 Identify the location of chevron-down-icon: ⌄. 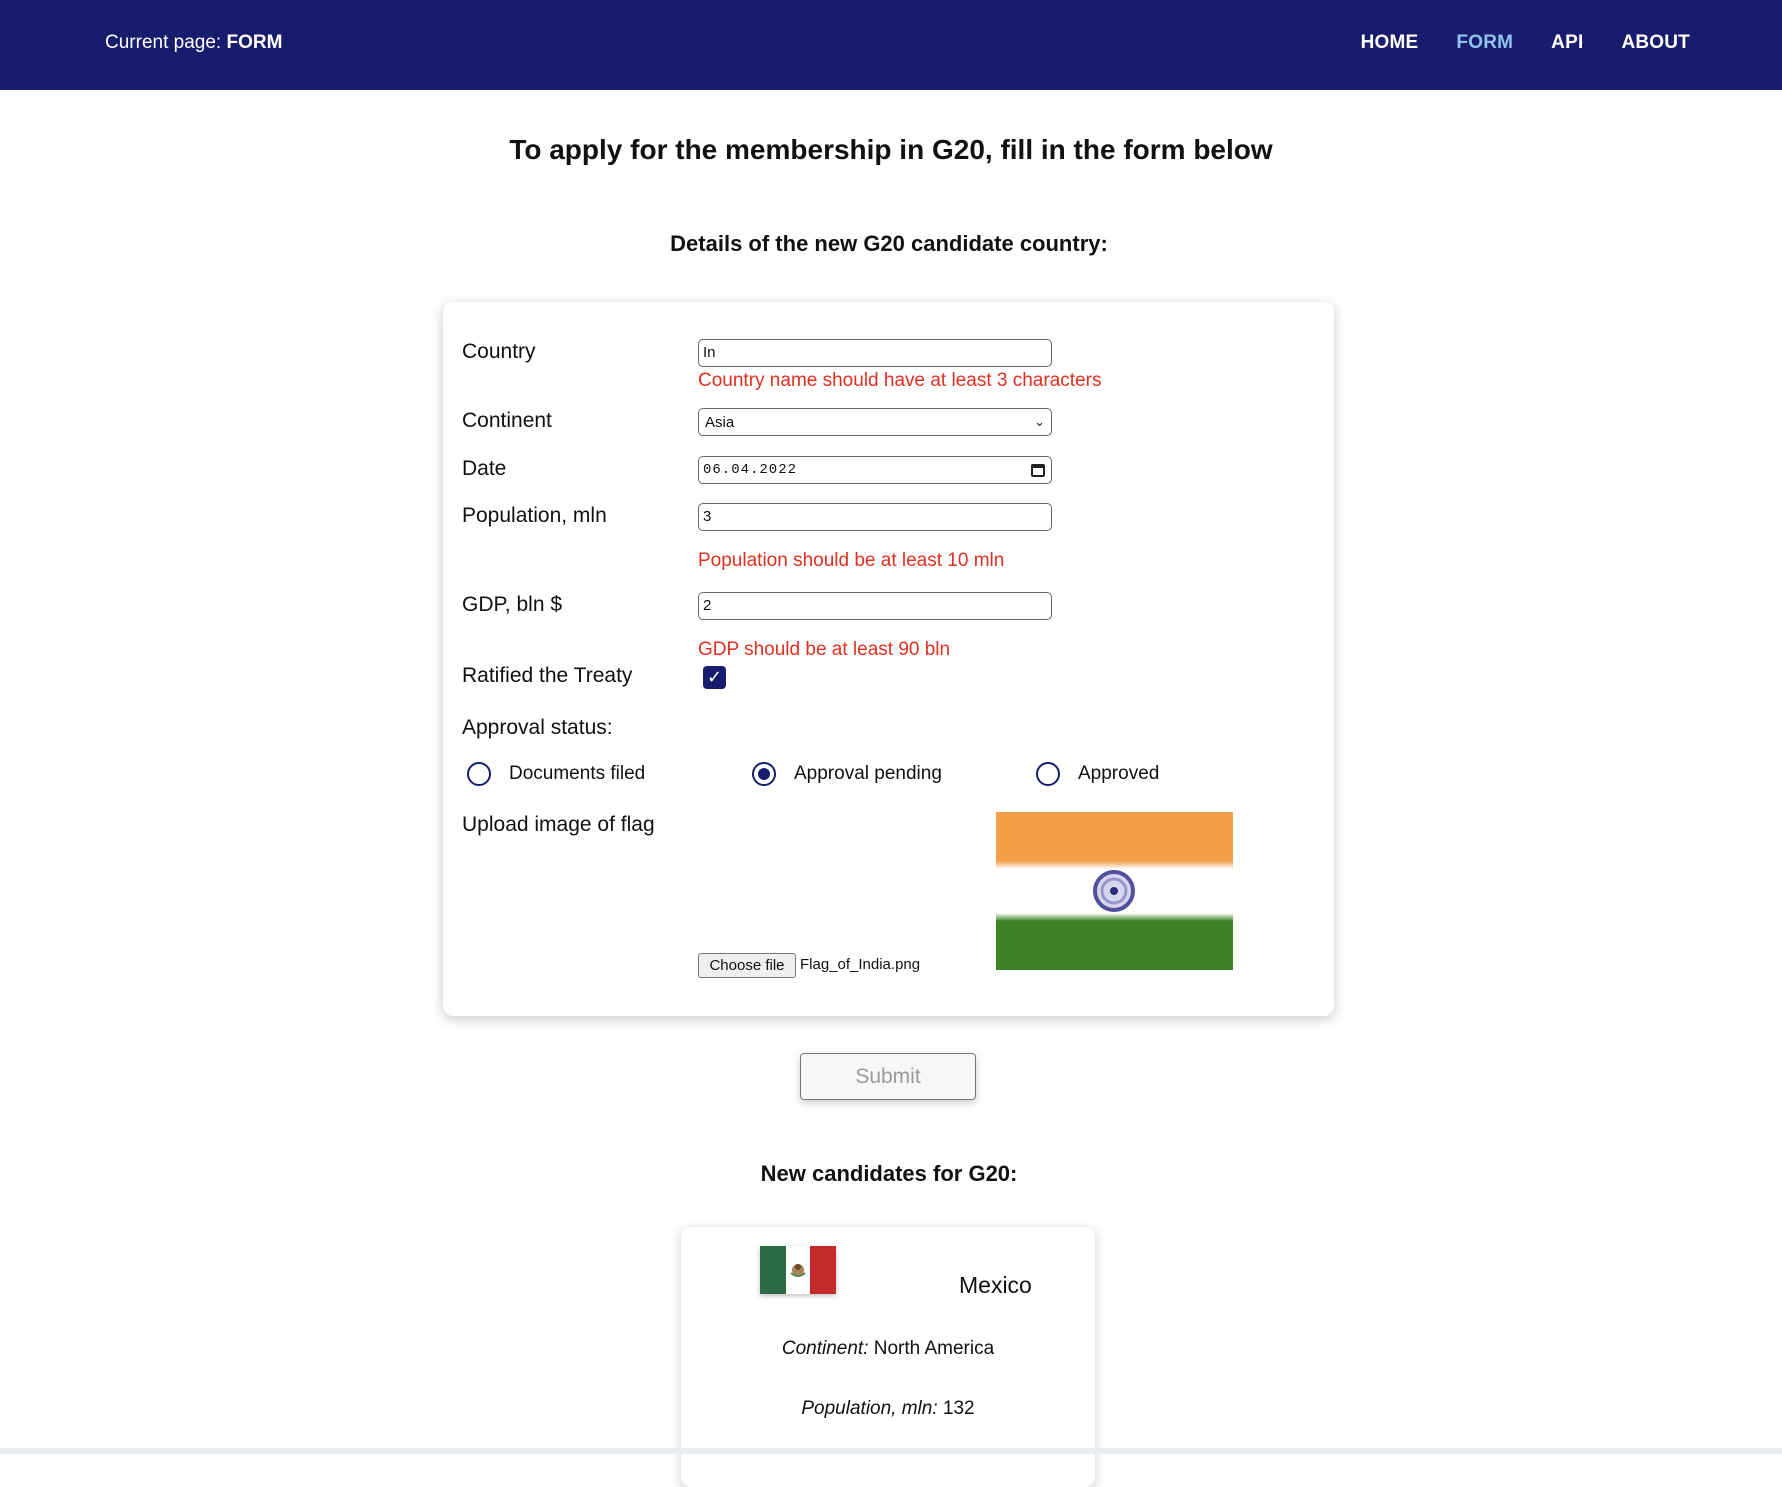
(1039, 421).